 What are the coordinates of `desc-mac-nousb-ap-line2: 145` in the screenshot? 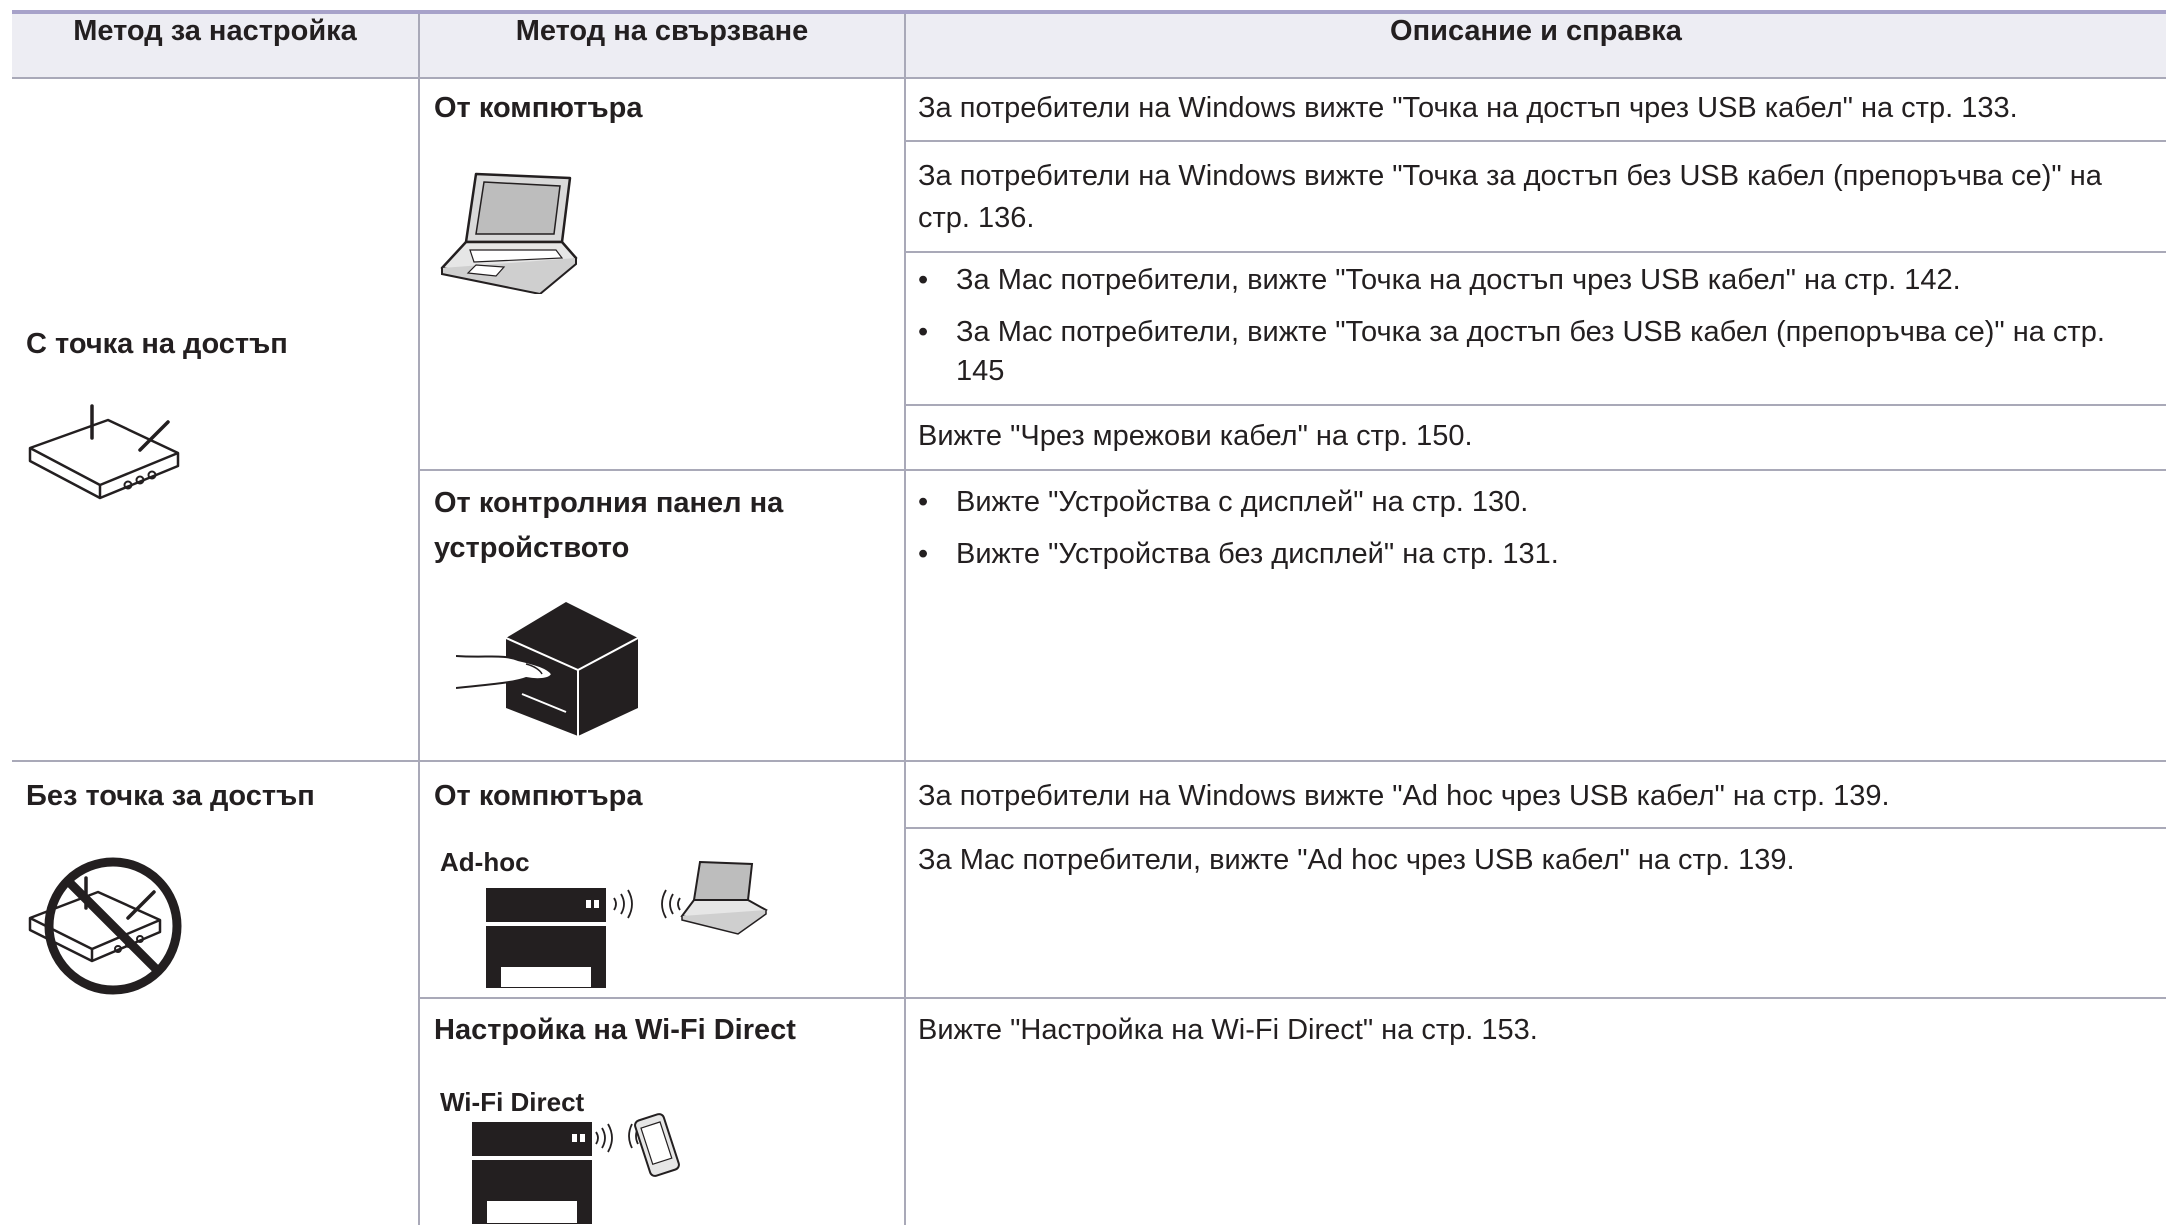 It's located at (980, 371).